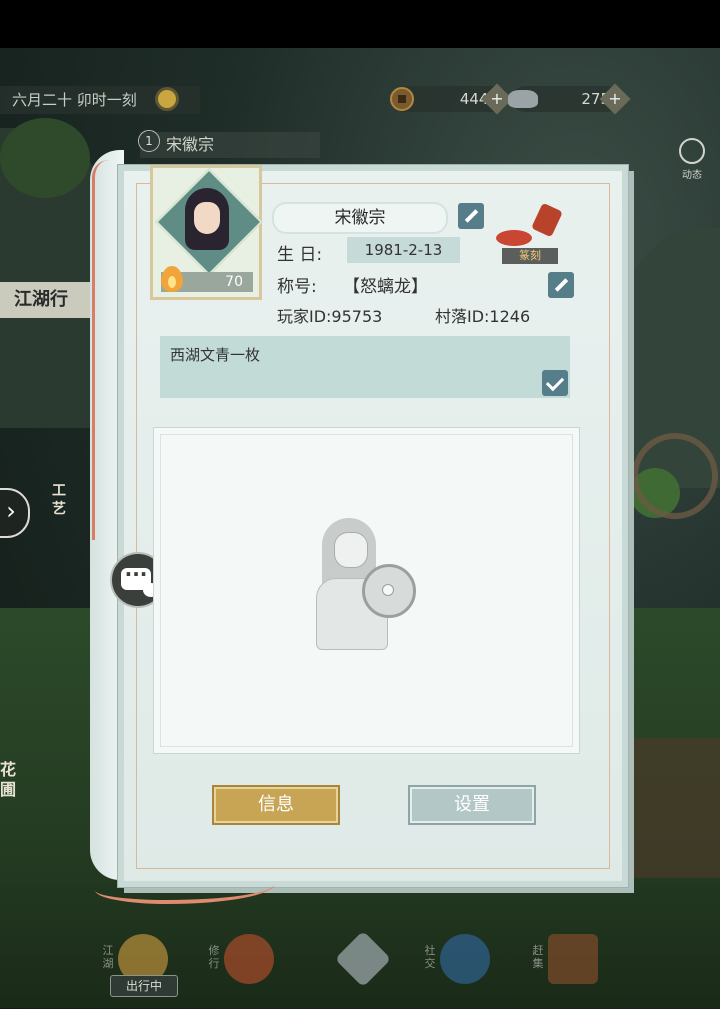 This screenshot has height=1009, width=720. Describe the element at coordinates (330, 316) in the screenshot. I see `player-id: 玩家ID:95753` at that location.